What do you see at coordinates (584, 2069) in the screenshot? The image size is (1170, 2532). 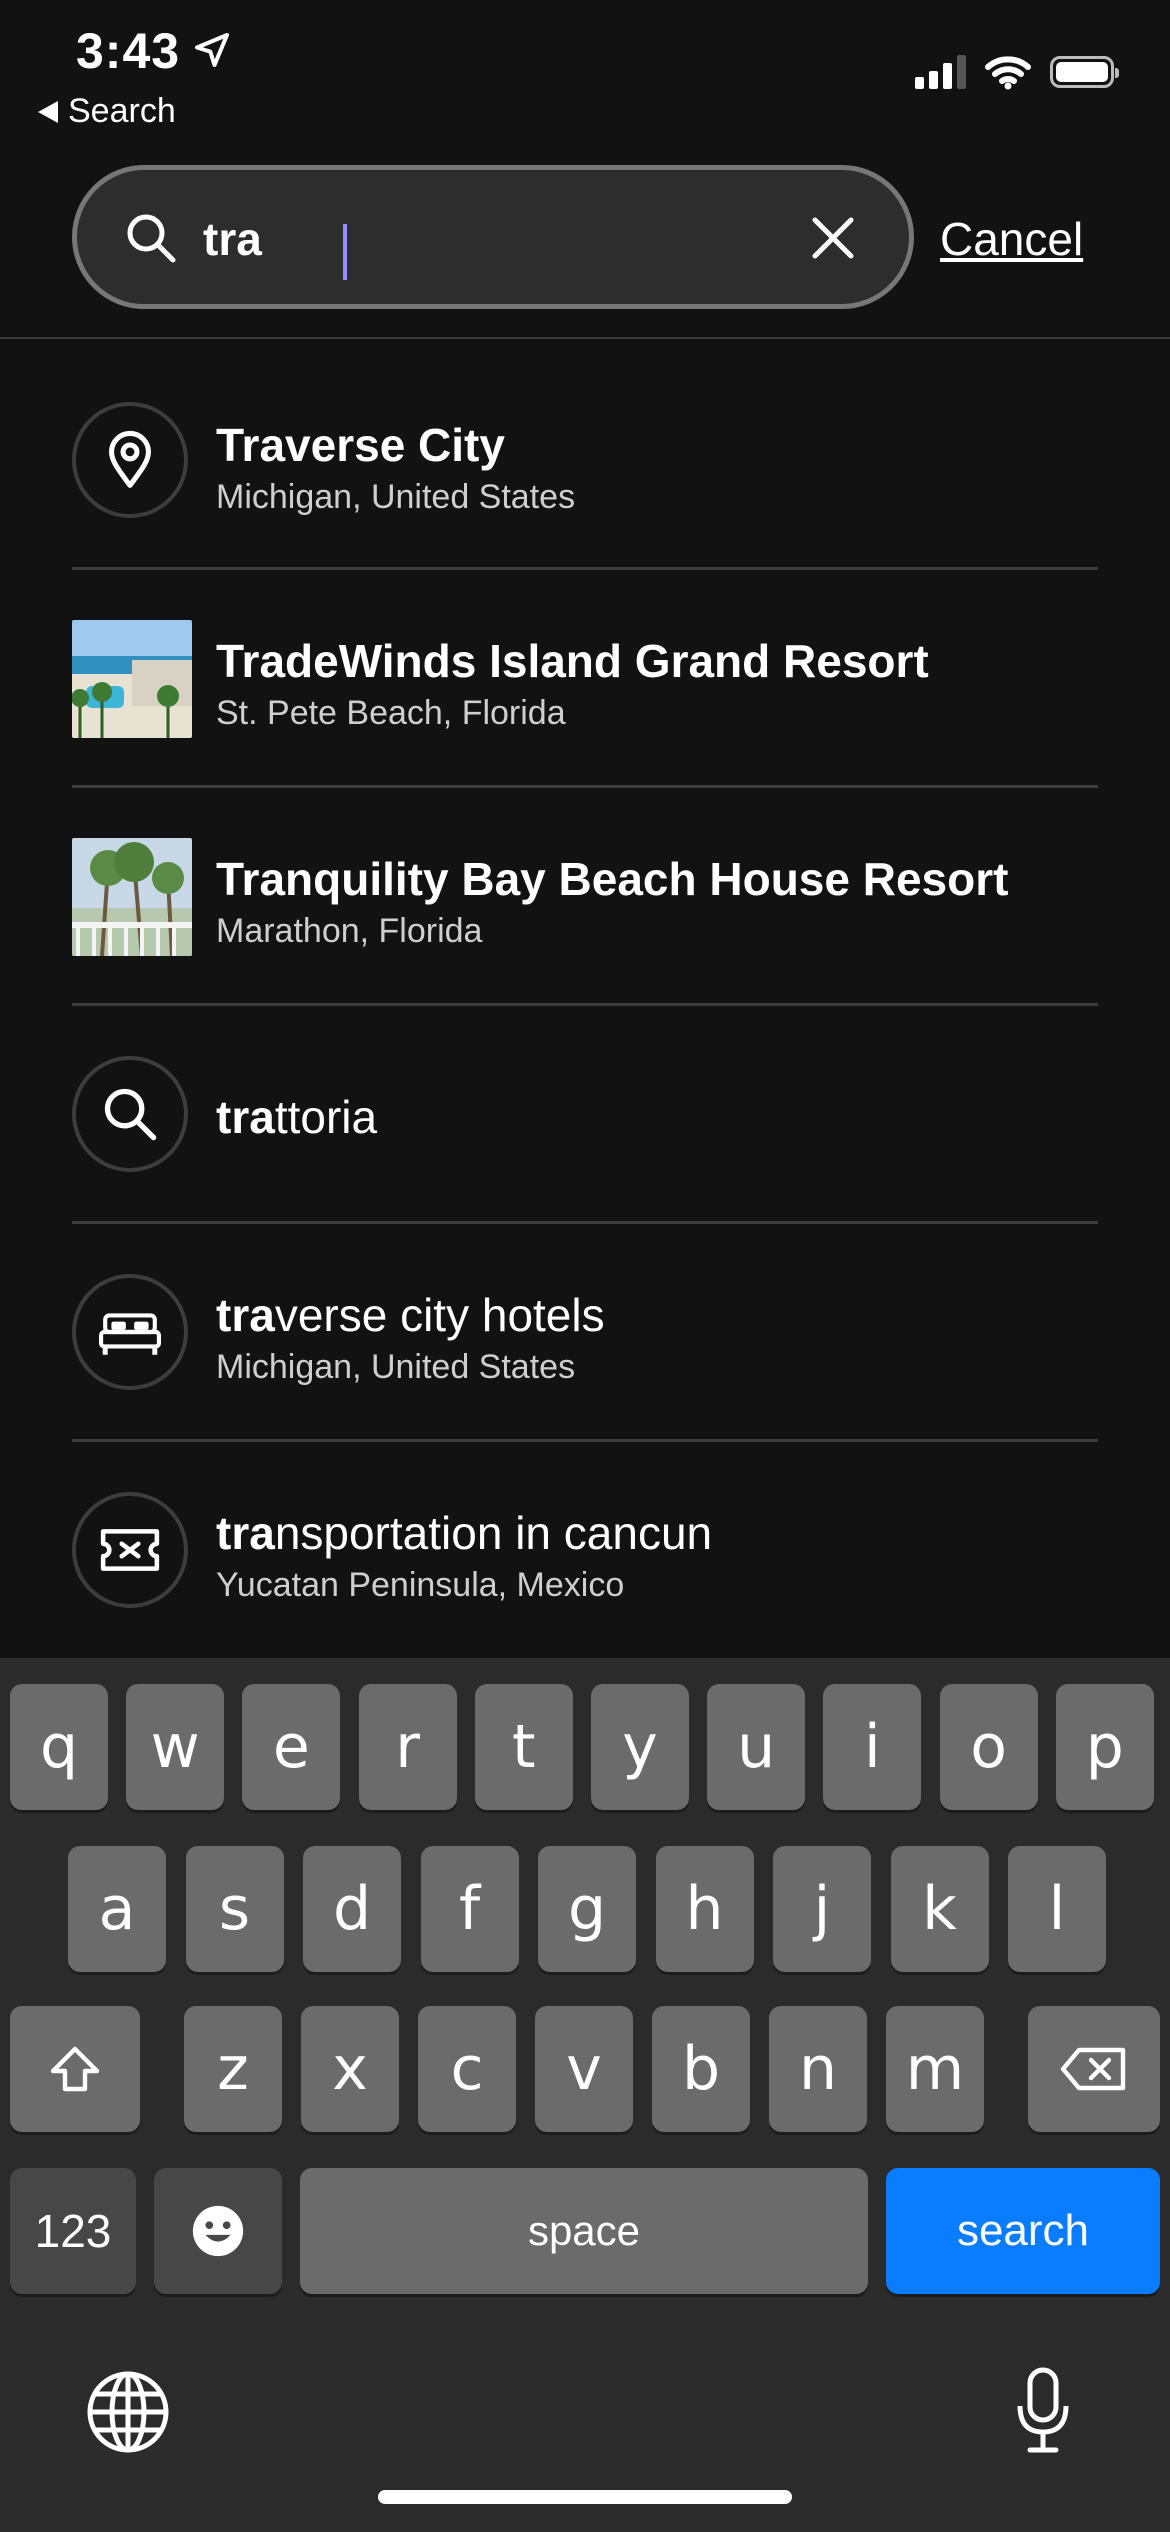 I see `key-v: v` at bounding box center [584, 2069].